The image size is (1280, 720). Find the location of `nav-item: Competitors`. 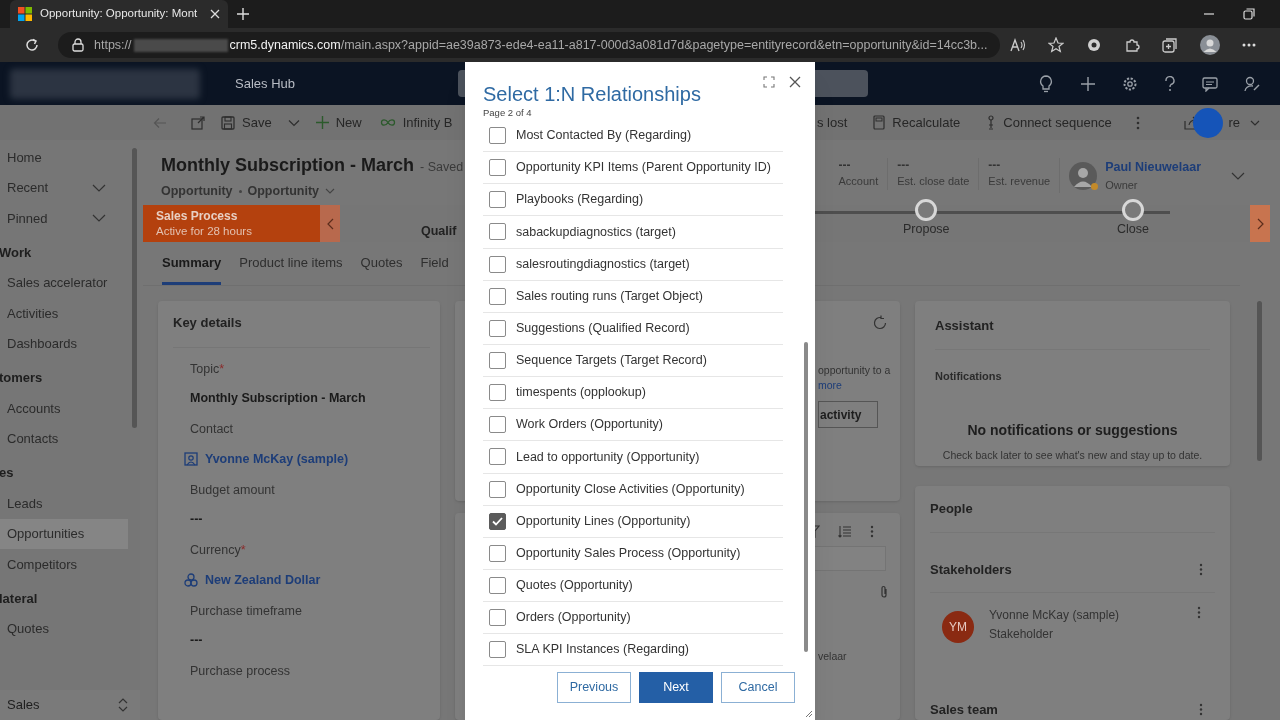

nav-item: Competitors is located at coordinates (64, 564).